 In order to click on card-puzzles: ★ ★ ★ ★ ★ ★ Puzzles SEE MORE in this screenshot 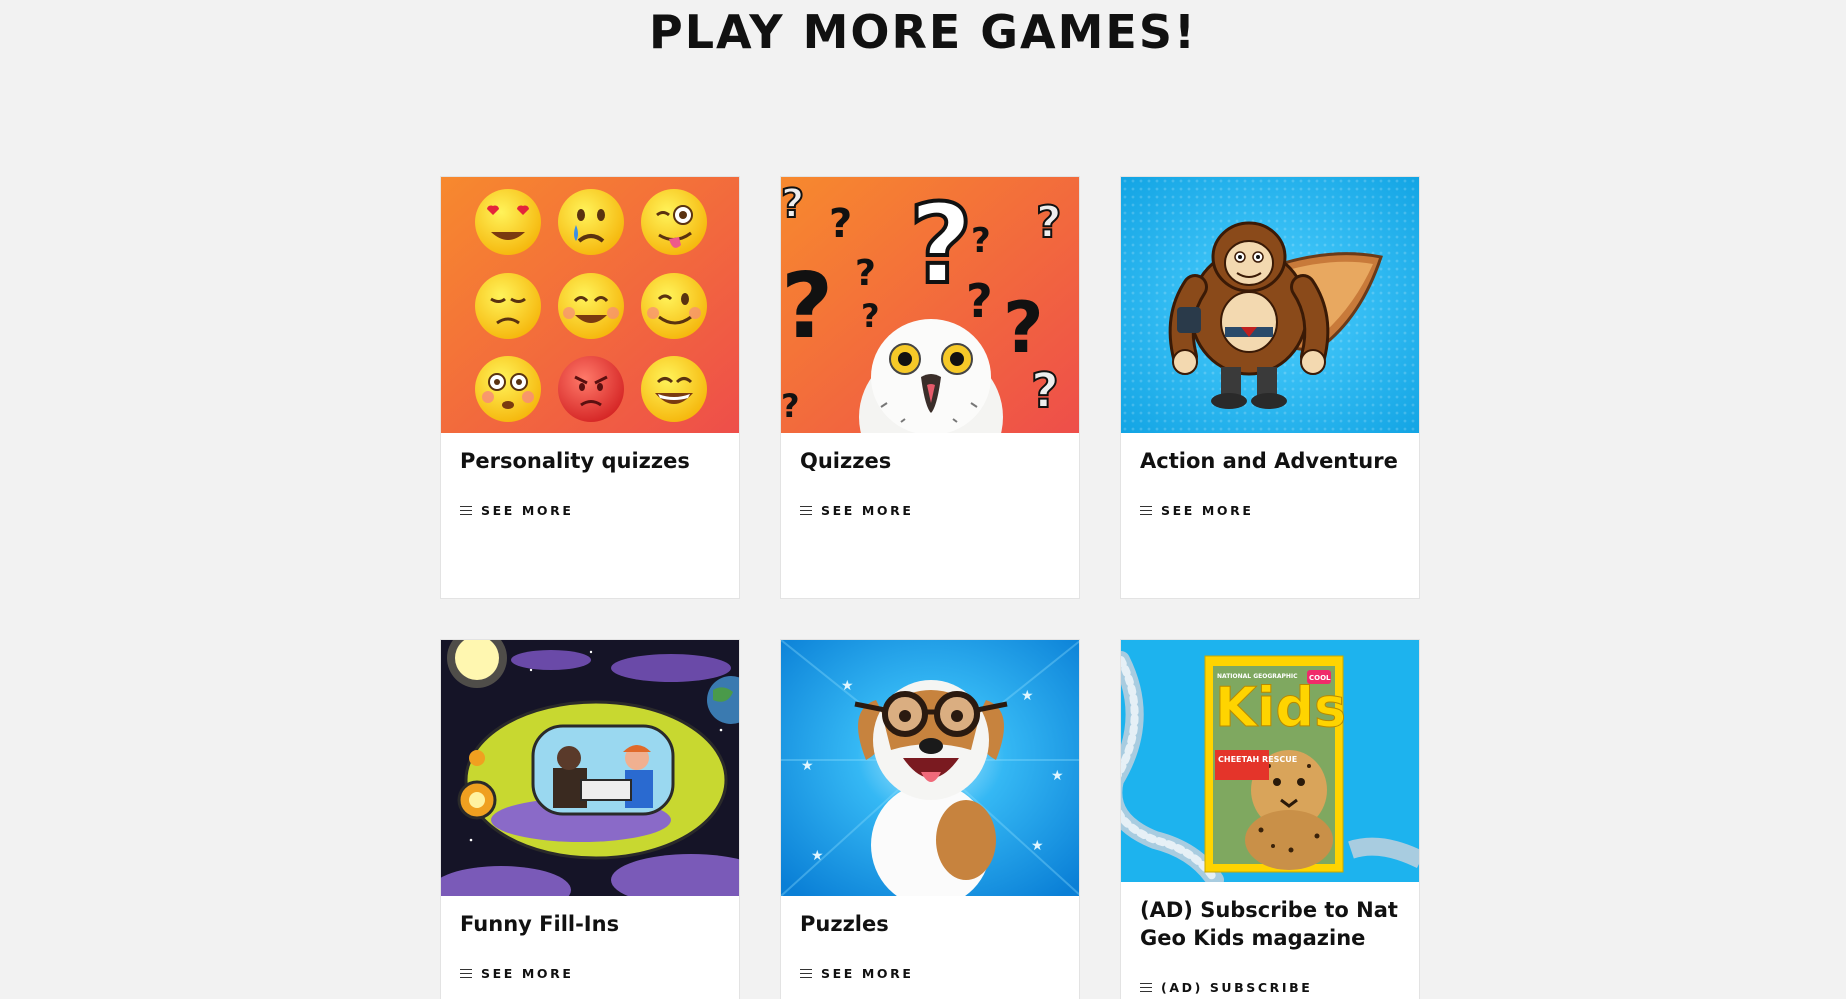, I will do `click(930, 819)`.